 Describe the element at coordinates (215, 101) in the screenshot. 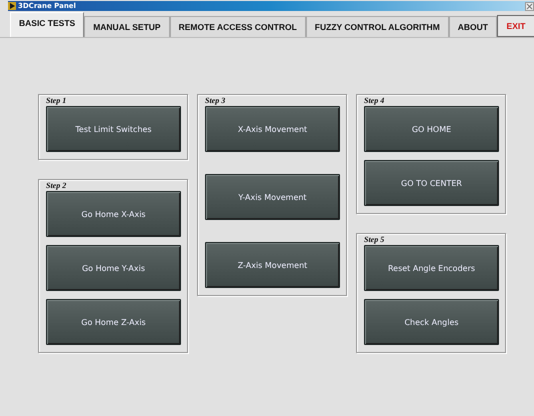

I see `group-title: Step 3` at that location.